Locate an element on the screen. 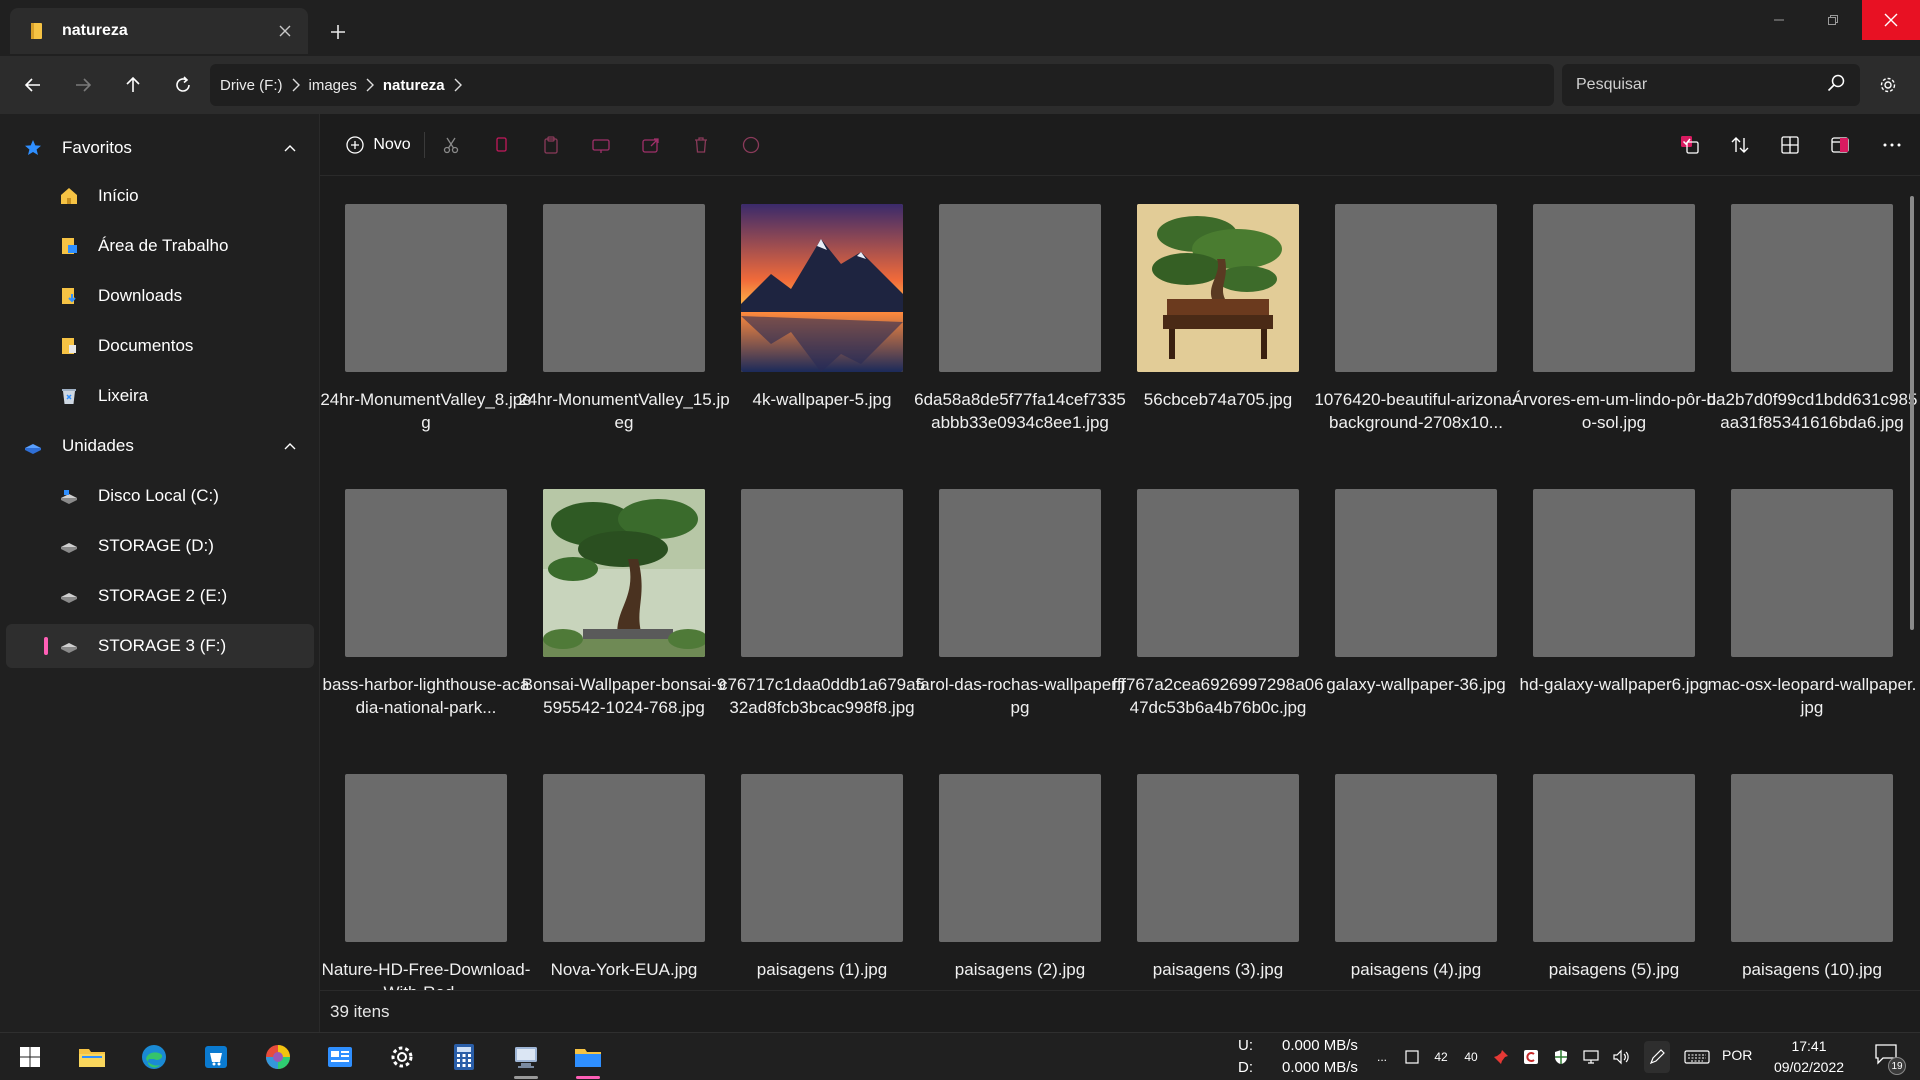 This screenshot has width=1920, height=1080. sidebar-item-lixeira: Lixeira is located at coordinates (160, 396).